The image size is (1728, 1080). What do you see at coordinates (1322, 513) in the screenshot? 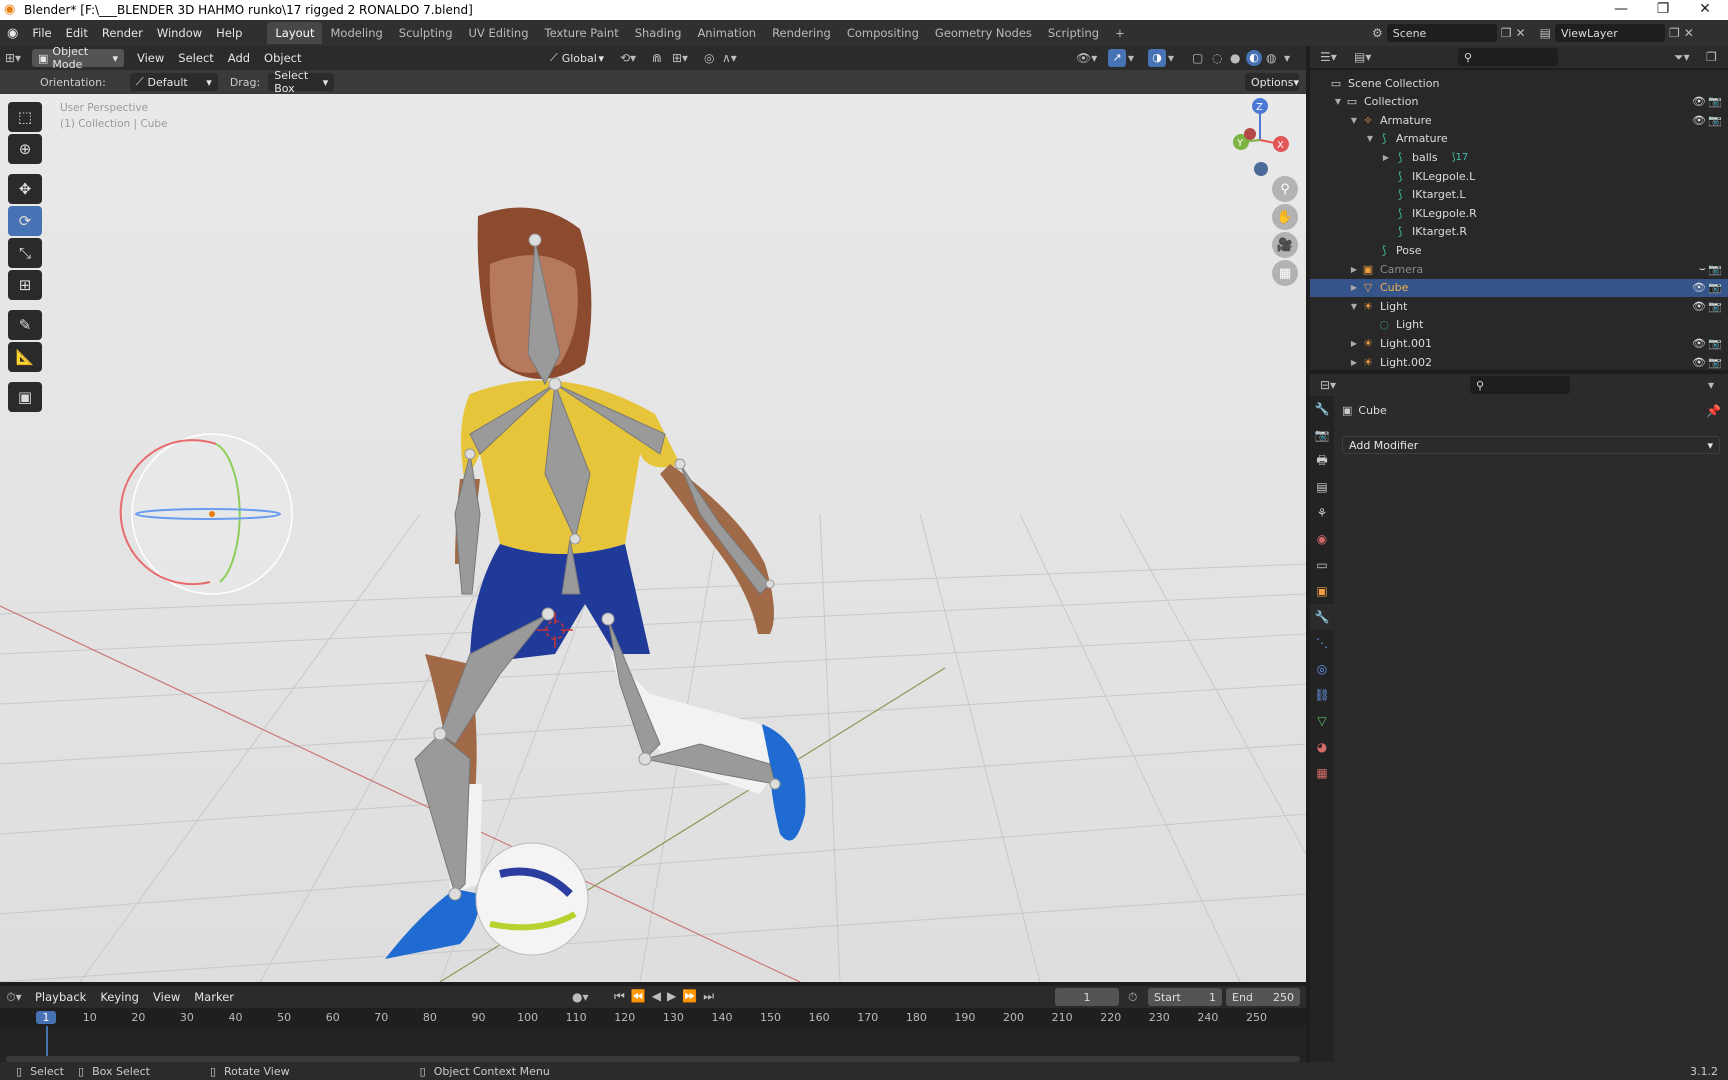
I see `scene-tab-icon: ⚘` at bounding box center [1322, 513].